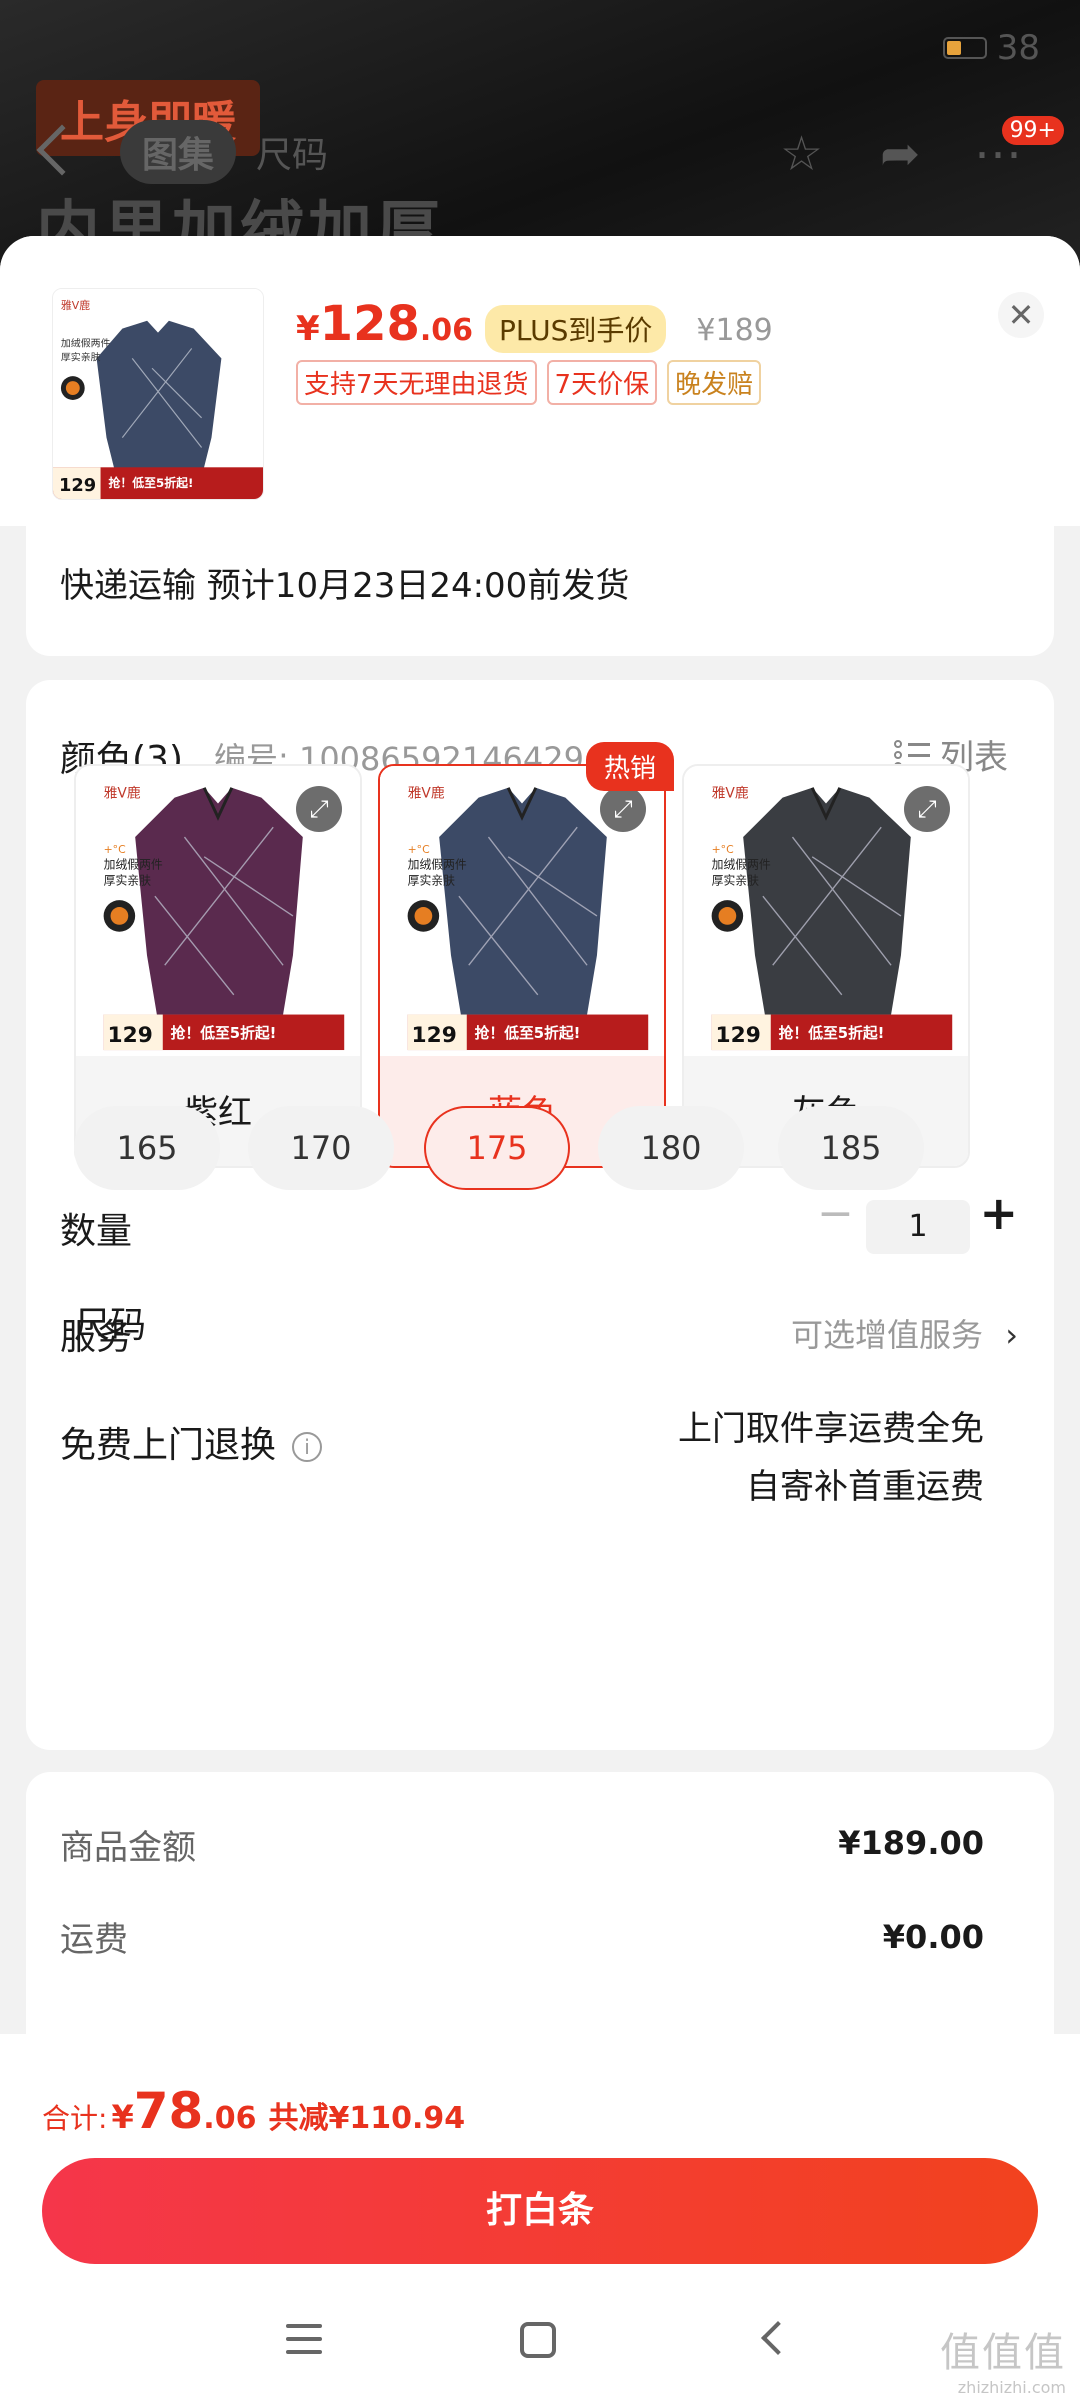  I want to click on quantity-increase-button: +, so click(998, 1213).